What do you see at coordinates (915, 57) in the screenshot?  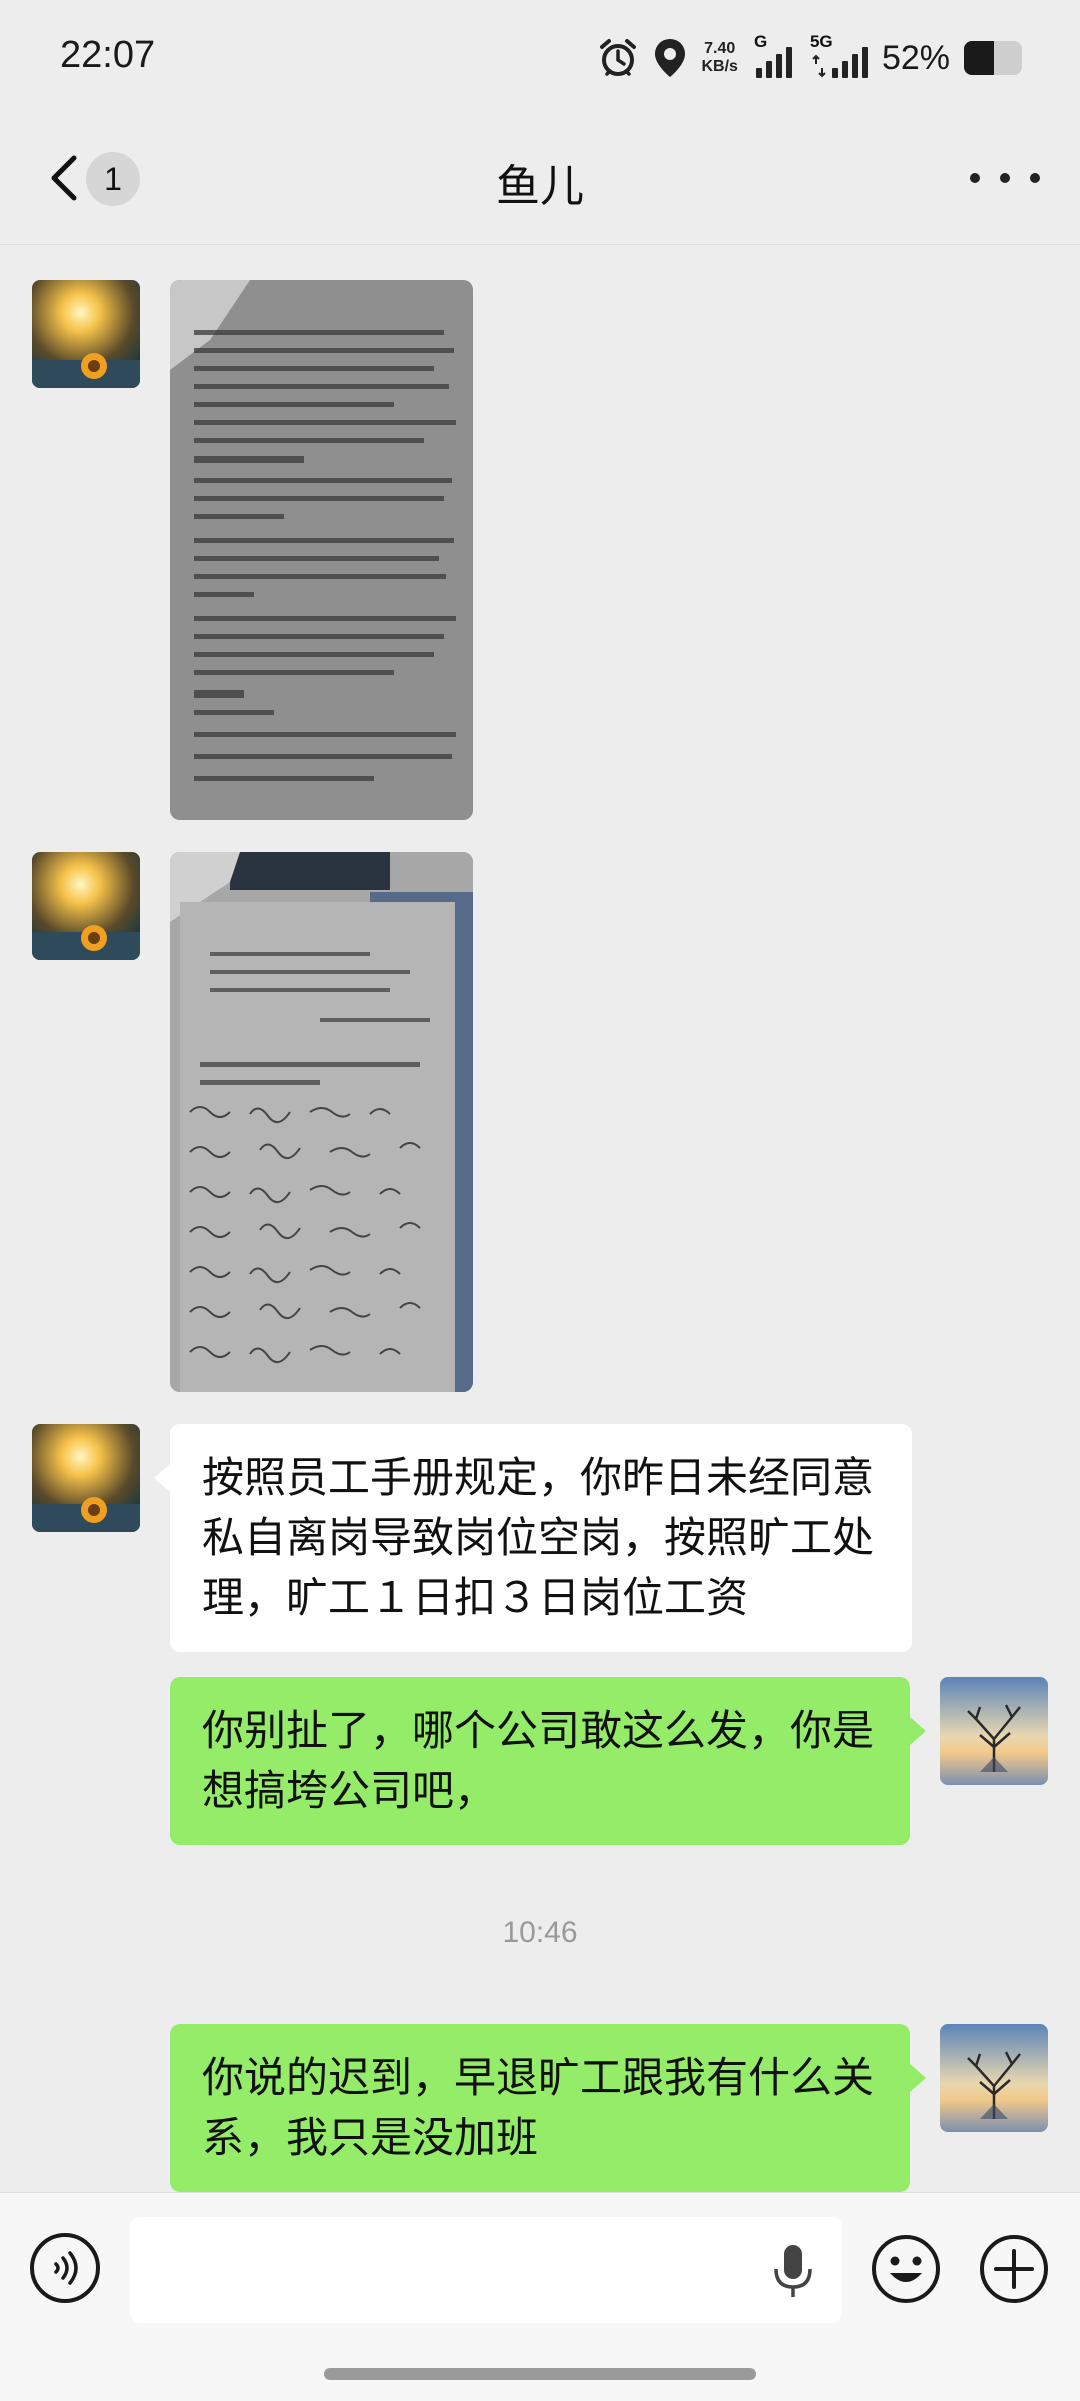 I see `battery-percent: 52%` at bounding box center [915, 57].